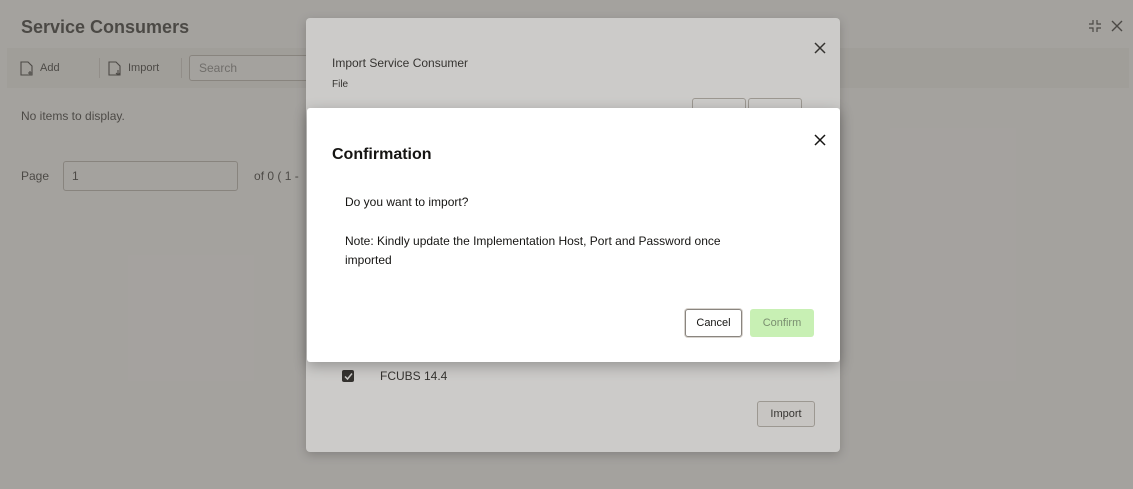 The width and height of the screenshot is (1133, 489). Describe the element at coordinates (407, 202) in the screenshot. I see `confirmation-question: Do you want to import?` at that location.